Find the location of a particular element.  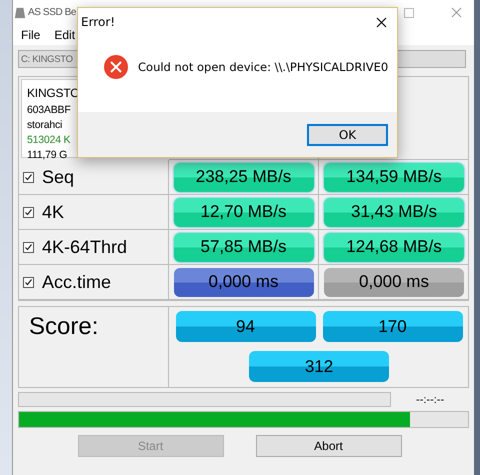

drive-info-text: 513024 K is located at coordinates (48, 140).